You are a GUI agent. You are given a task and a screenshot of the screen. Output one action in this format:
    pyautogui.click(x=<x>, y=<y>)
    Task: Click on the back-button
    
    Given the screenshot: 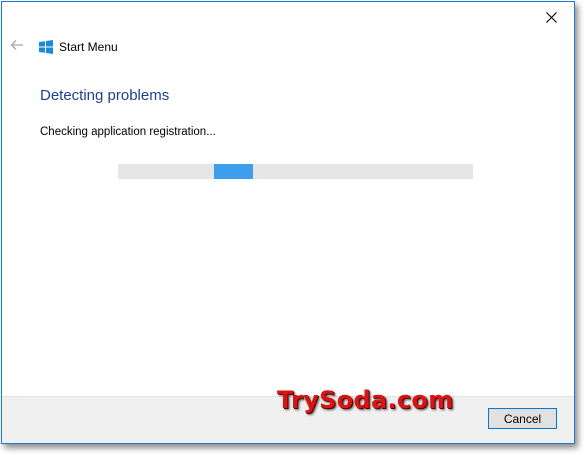 What is the action you would take?
    pyautogui.click(x=17, y=45)
    